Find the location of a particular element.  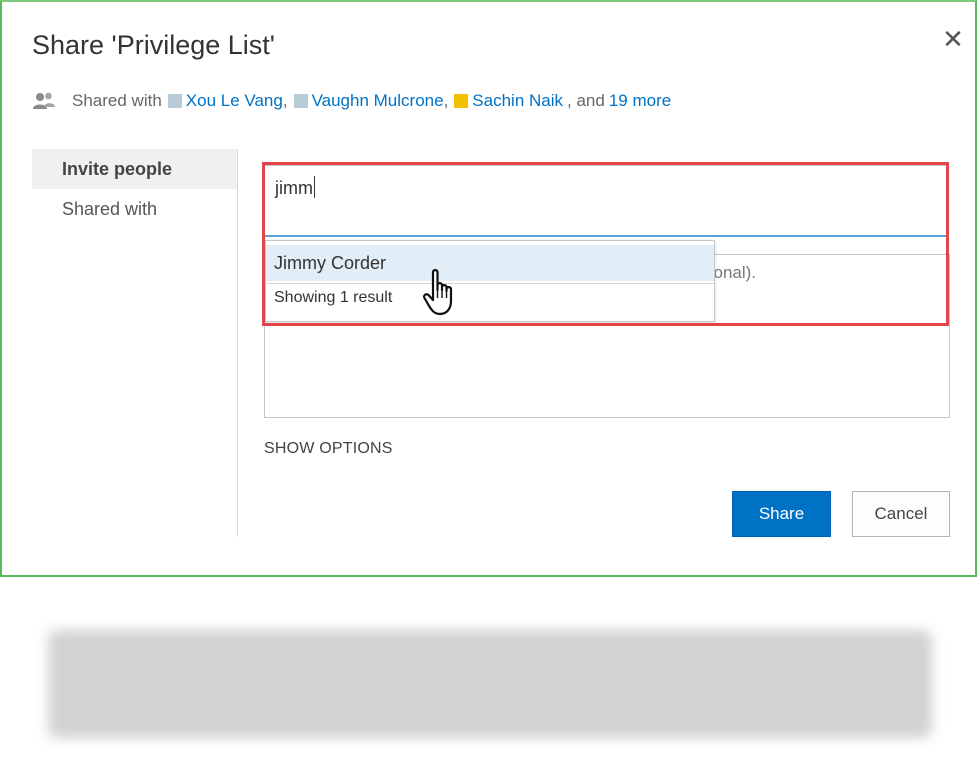

suggestion-item: Jimmy Corder is located at coordinates (490, 263).